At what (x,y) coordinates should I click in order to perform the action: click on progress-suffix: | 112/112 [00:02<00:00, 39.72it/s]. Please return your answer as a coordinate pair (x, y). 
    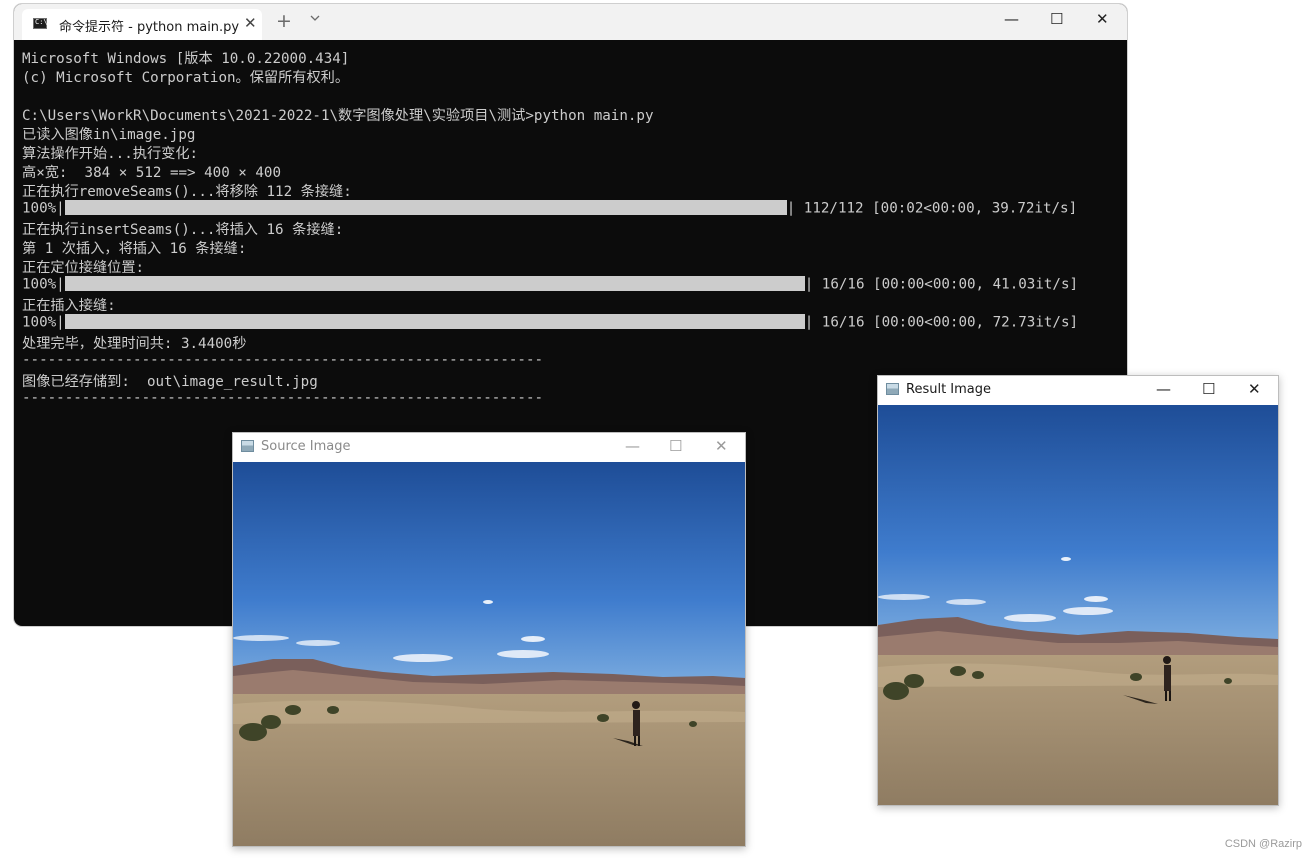
    Looking at the image, I should click on (932, 208).